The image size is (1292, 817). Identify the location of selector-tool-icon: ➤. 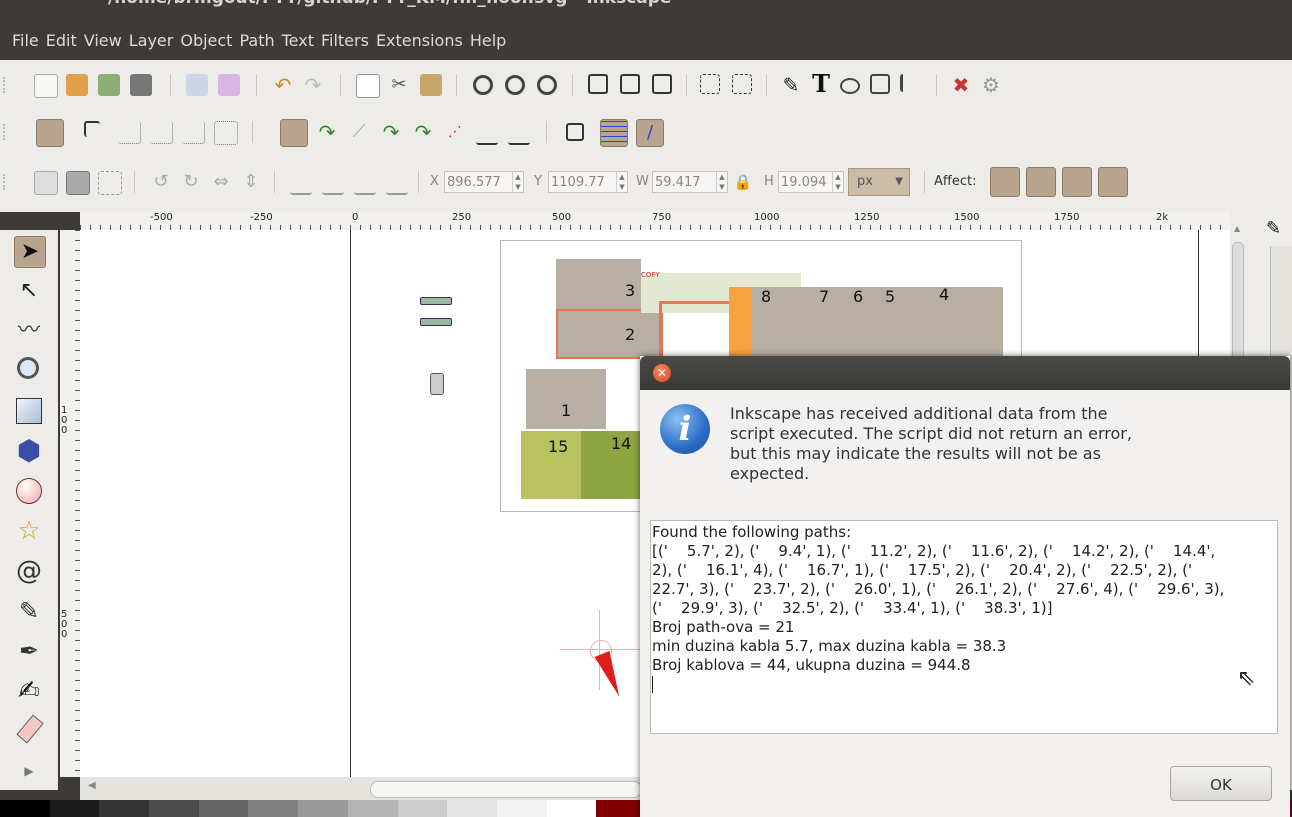
(30, 252).